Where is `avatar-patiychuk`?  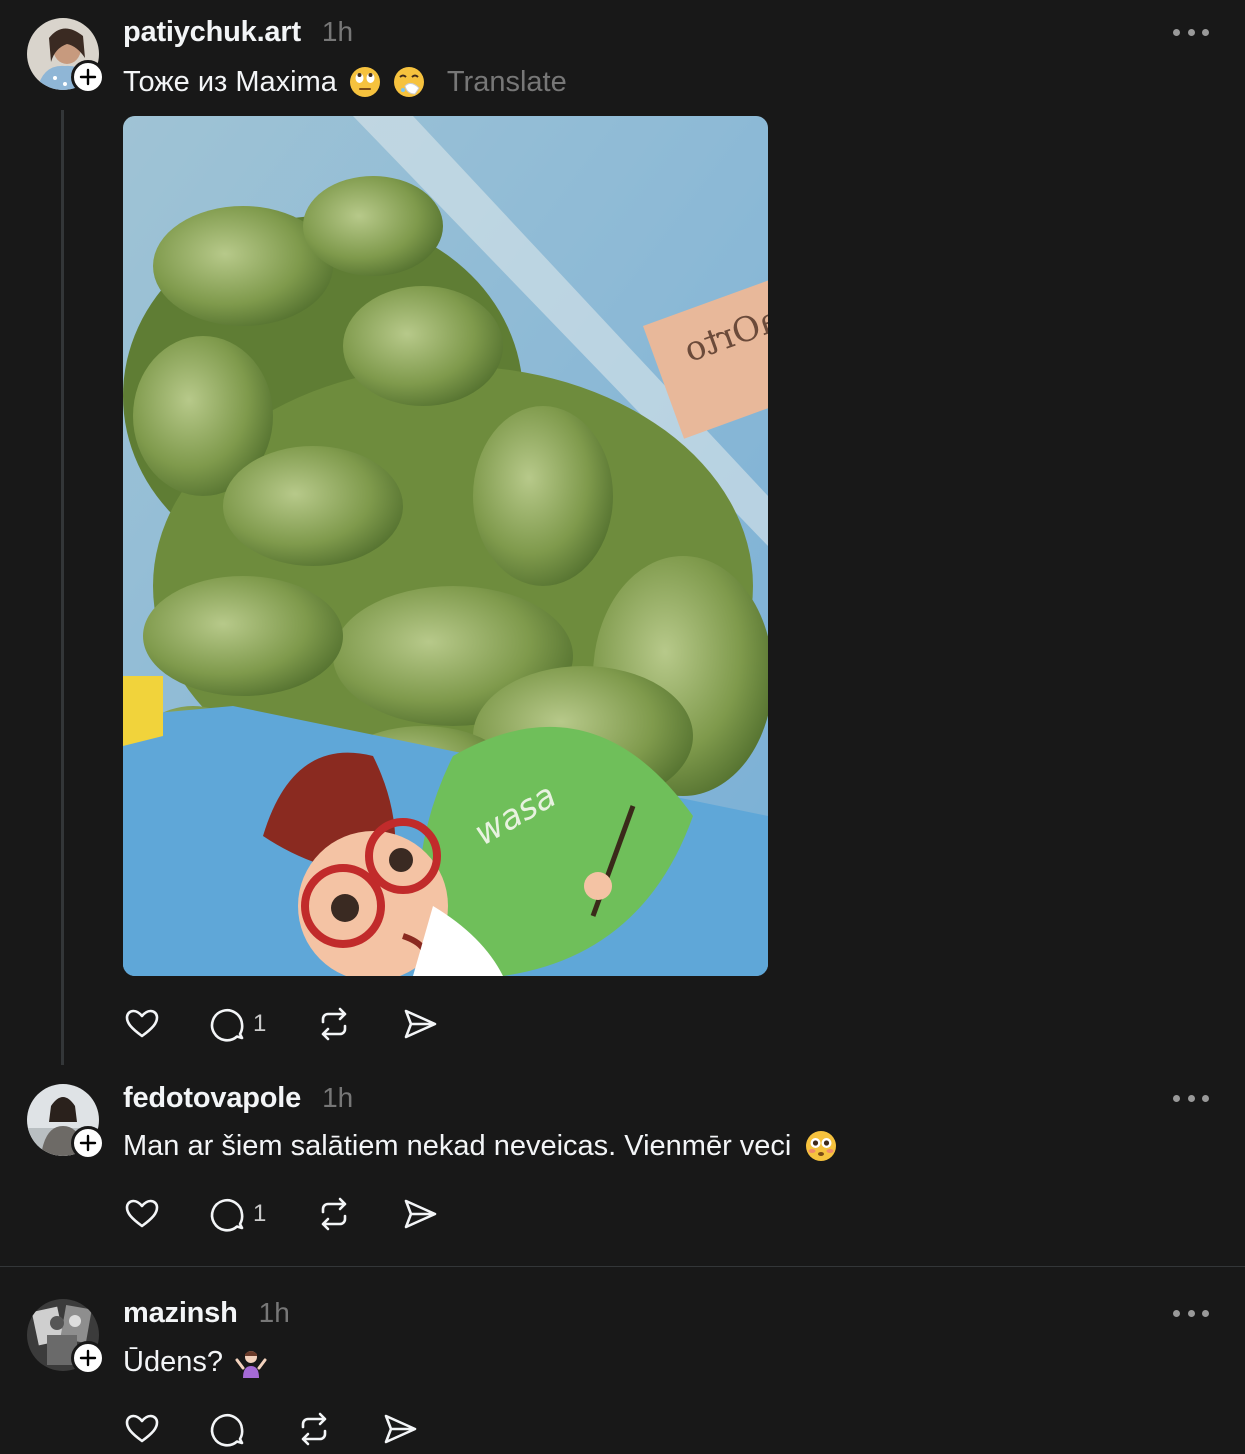 avatar-patiychuk is located at coordinates (66, 56).